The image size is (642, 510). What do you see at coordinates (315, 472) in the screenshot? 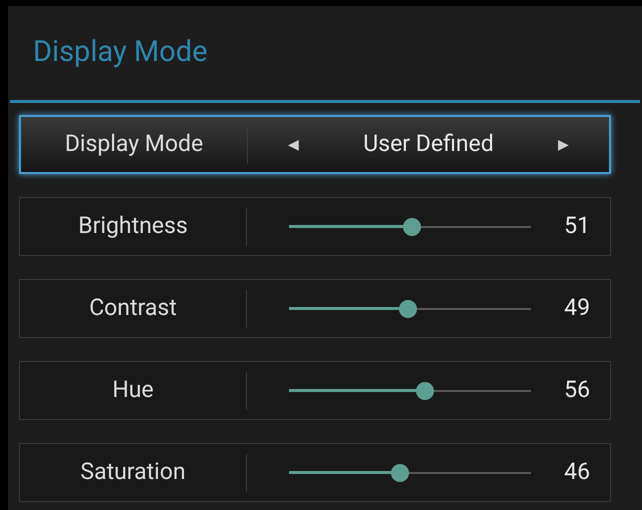
I see `setting-row: Saturation 46` at bounding box center [315, 472].